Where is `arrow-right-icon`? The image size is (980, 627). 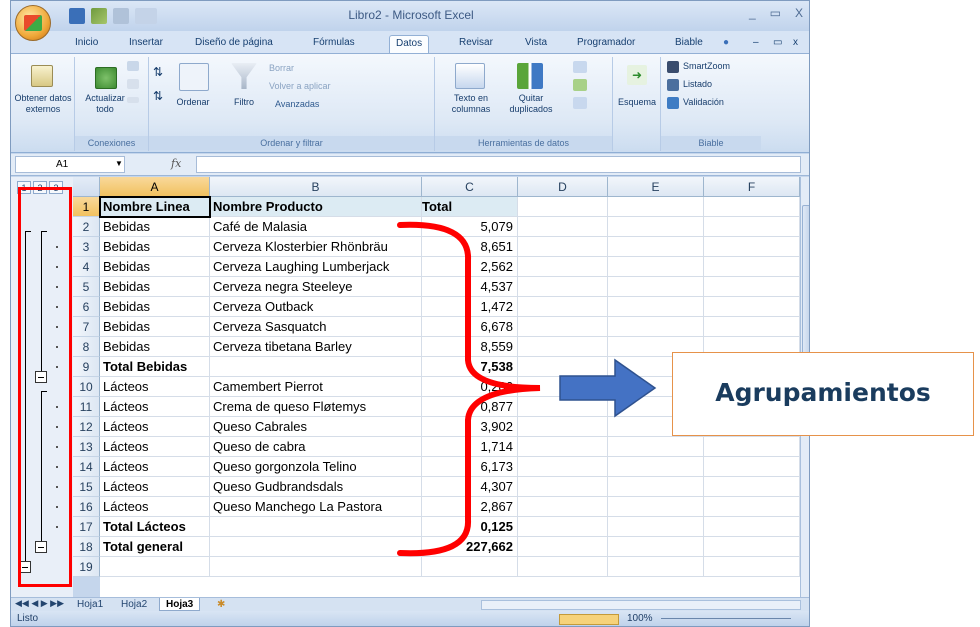 arrow-right-icon is located at coordinates (608, 388).